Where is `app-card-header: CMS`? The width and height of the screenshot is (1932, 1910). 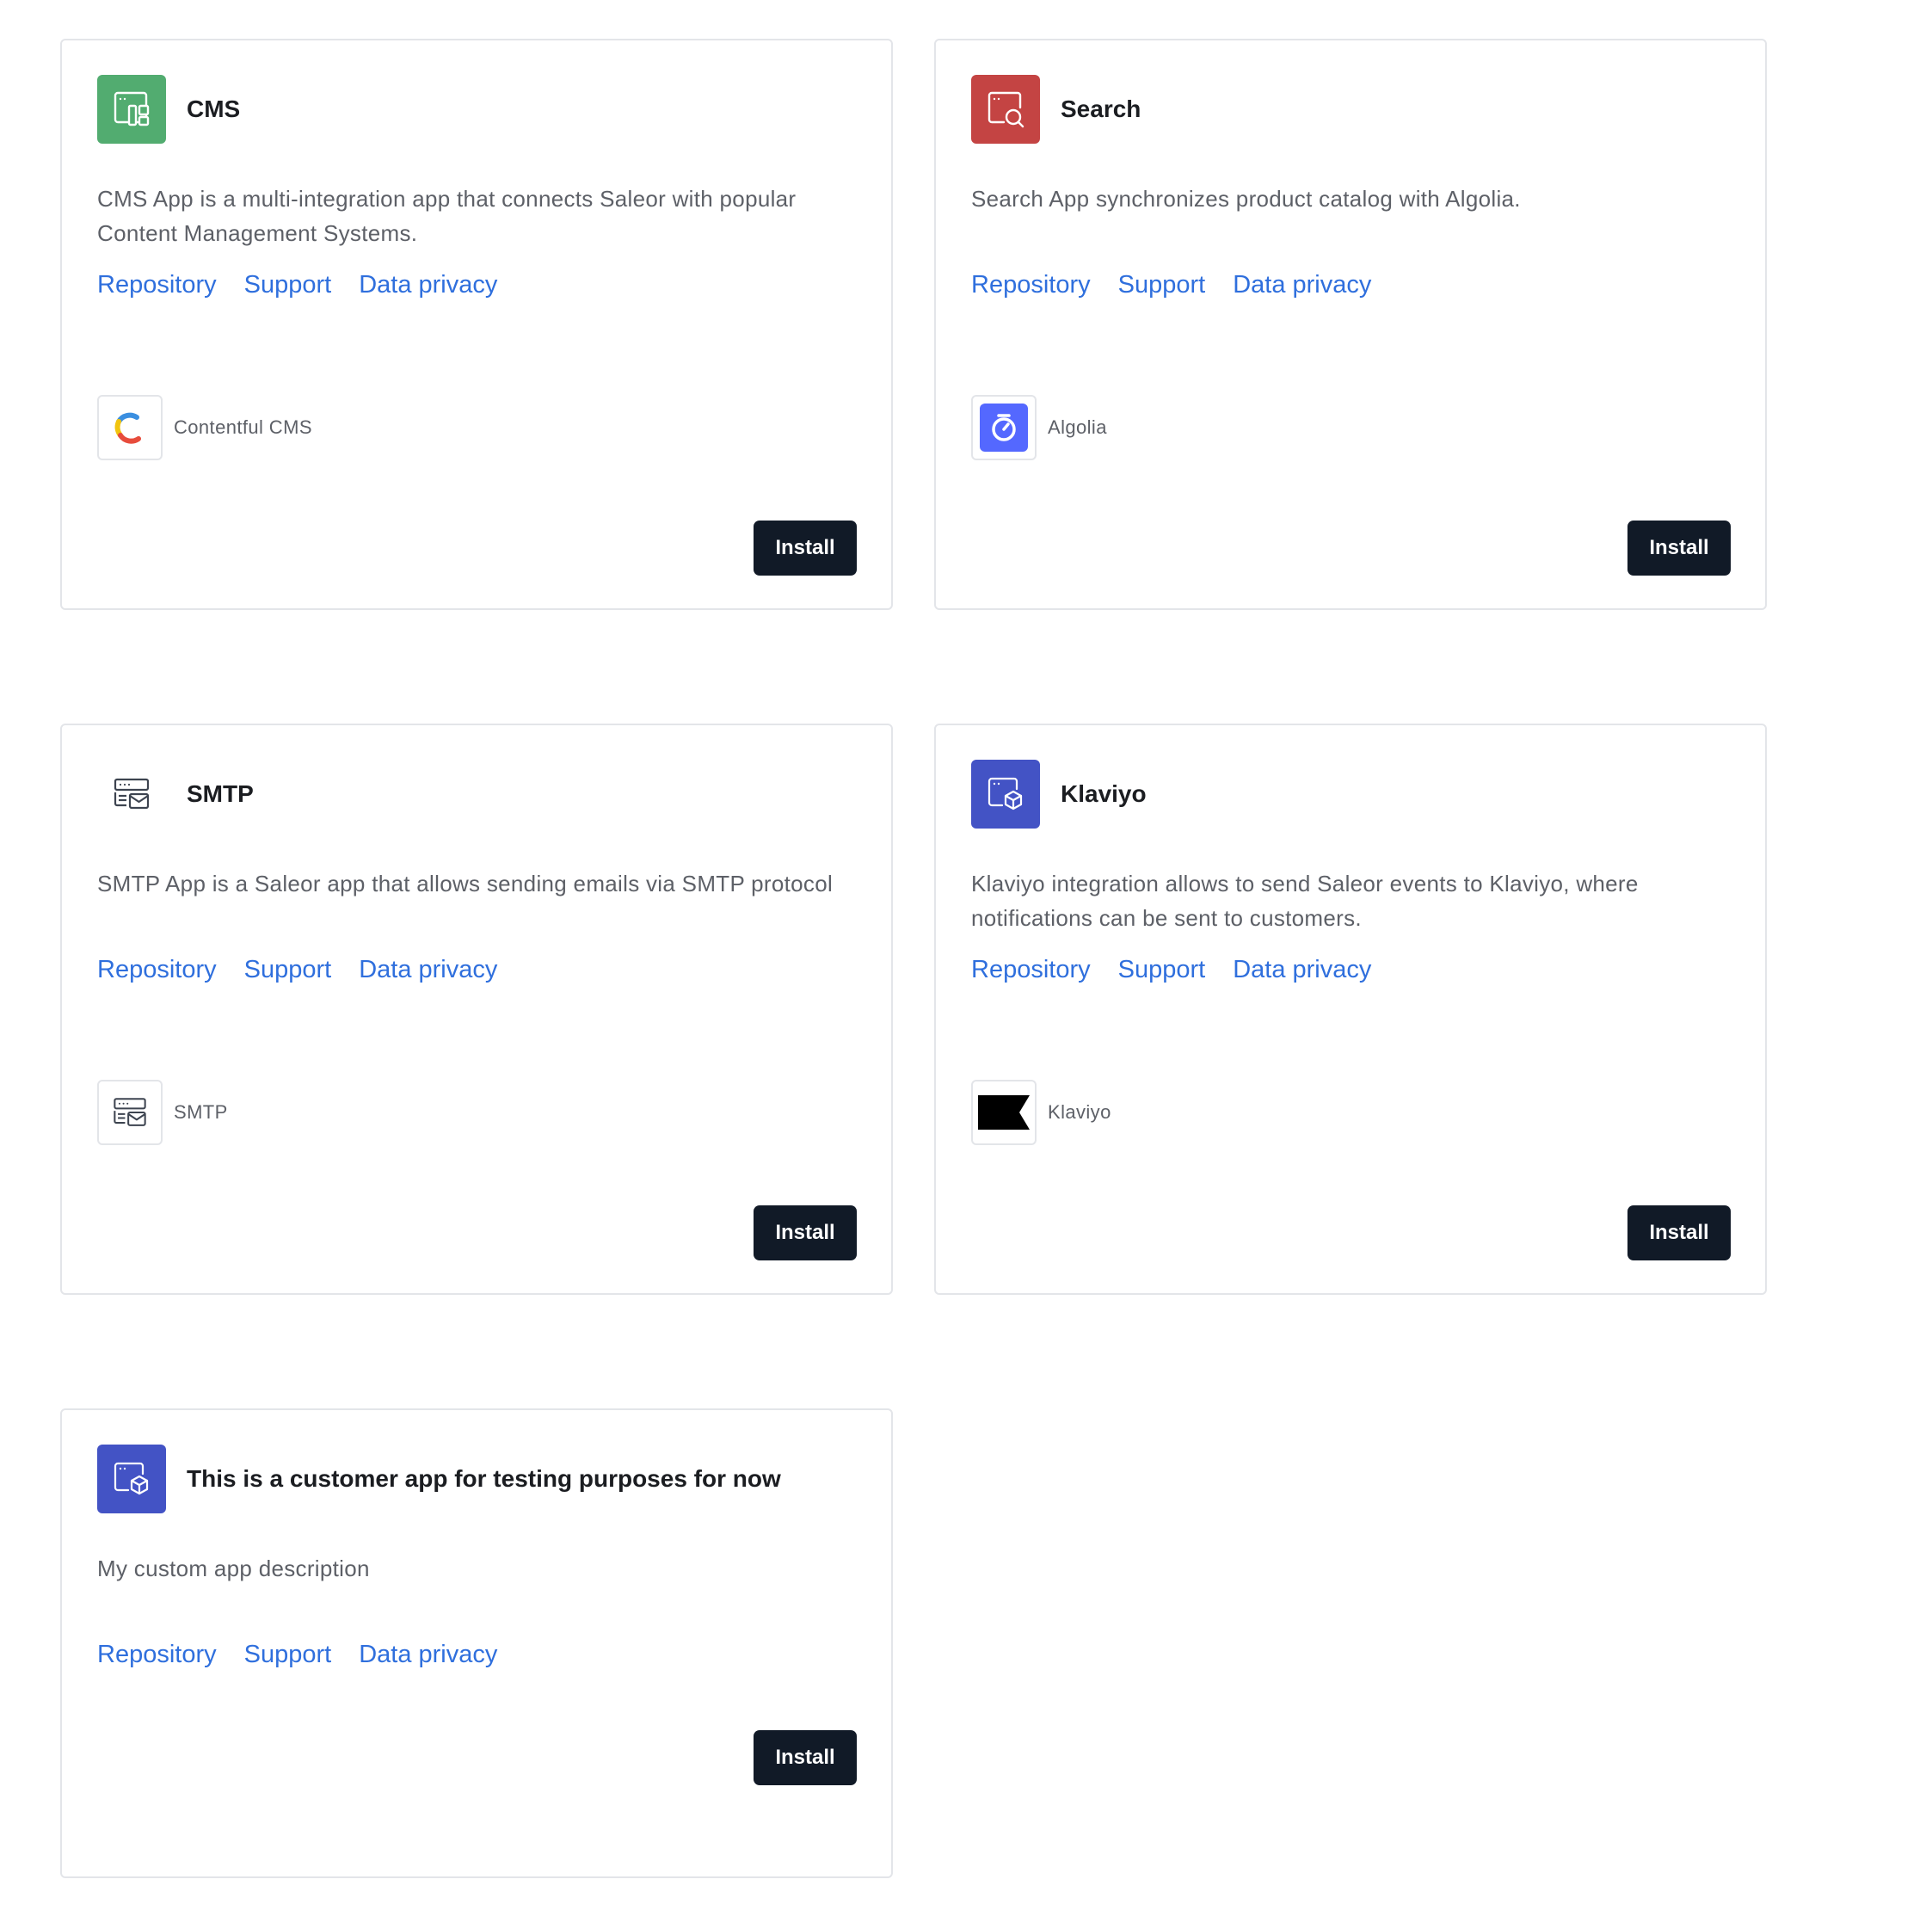
app-card-header: CMS is located at coordinates (168, 109).